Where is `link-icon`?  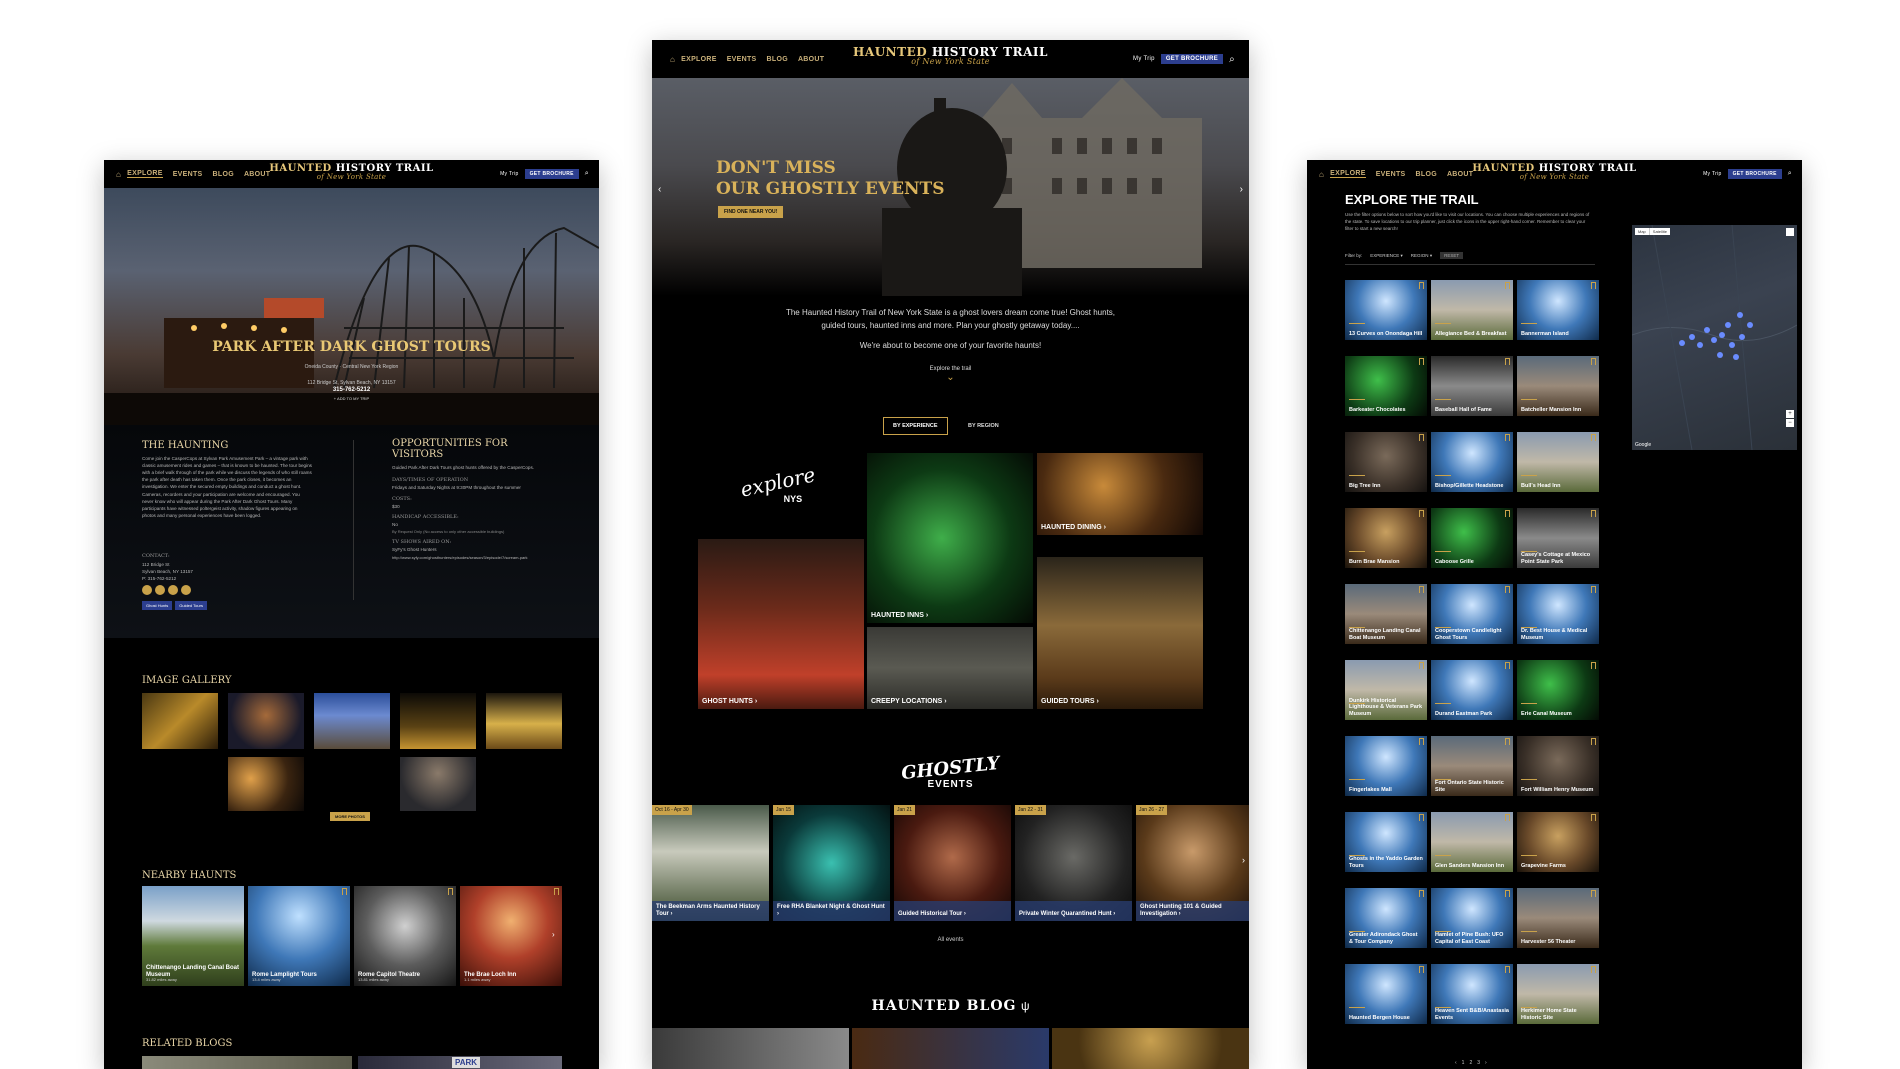
link-icon is located at coordinates (173, 590).